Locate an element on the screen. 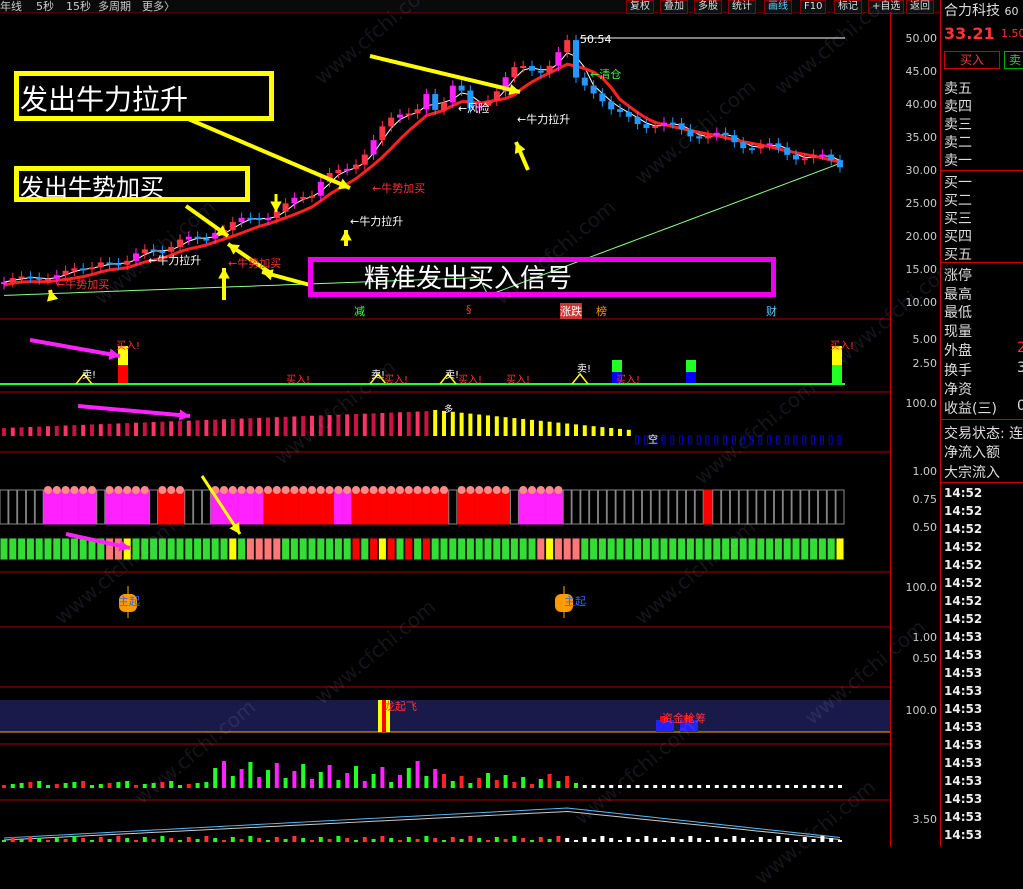 Image resolution: width=1023 pixels, height=889 pixels. stock-price: 33.21 is located at coordinates (969, 33).